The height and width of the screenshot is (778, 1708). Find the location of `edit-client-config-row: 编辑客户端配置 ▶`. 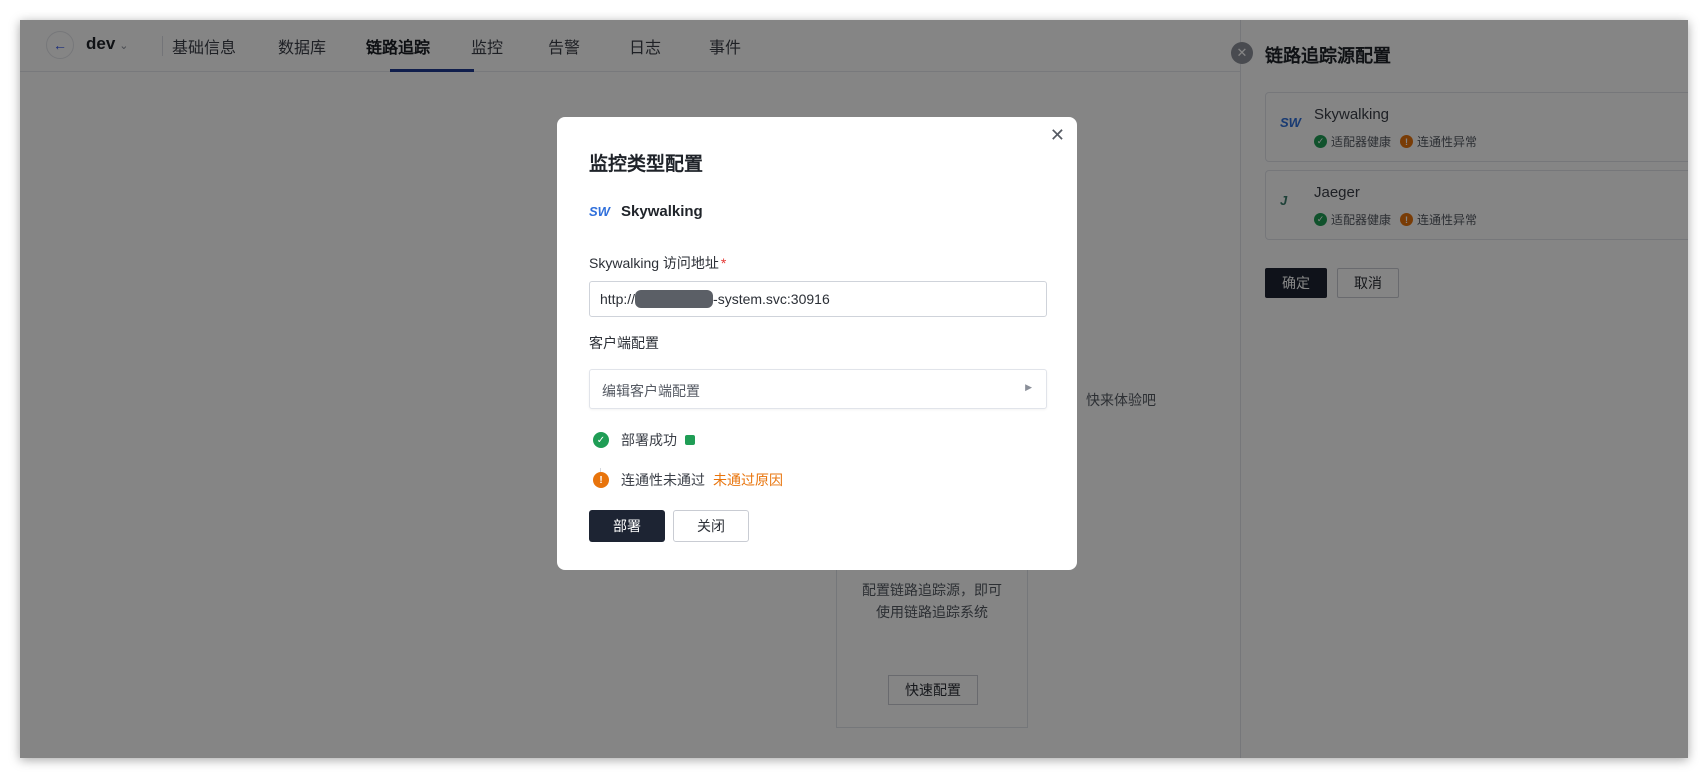

edit-client-config-row: 编辑客户端配置 ▶ is located at coordinates (818, 389).